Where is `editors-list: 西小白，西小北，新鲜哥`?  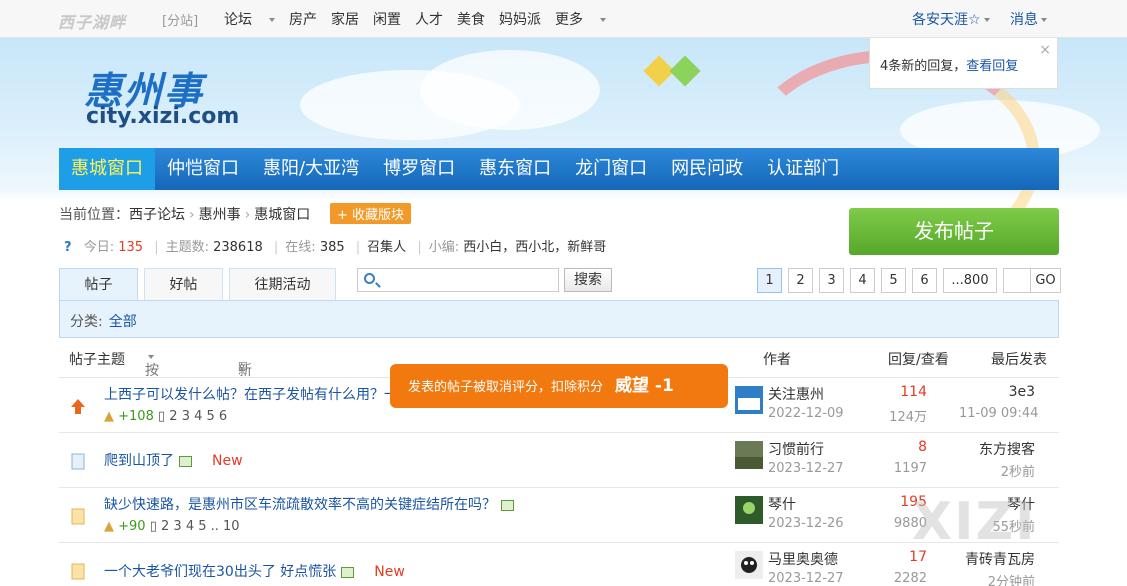
editors-list: 西小白，西小北，新鲜哥 is located at coordinates (534, 247).